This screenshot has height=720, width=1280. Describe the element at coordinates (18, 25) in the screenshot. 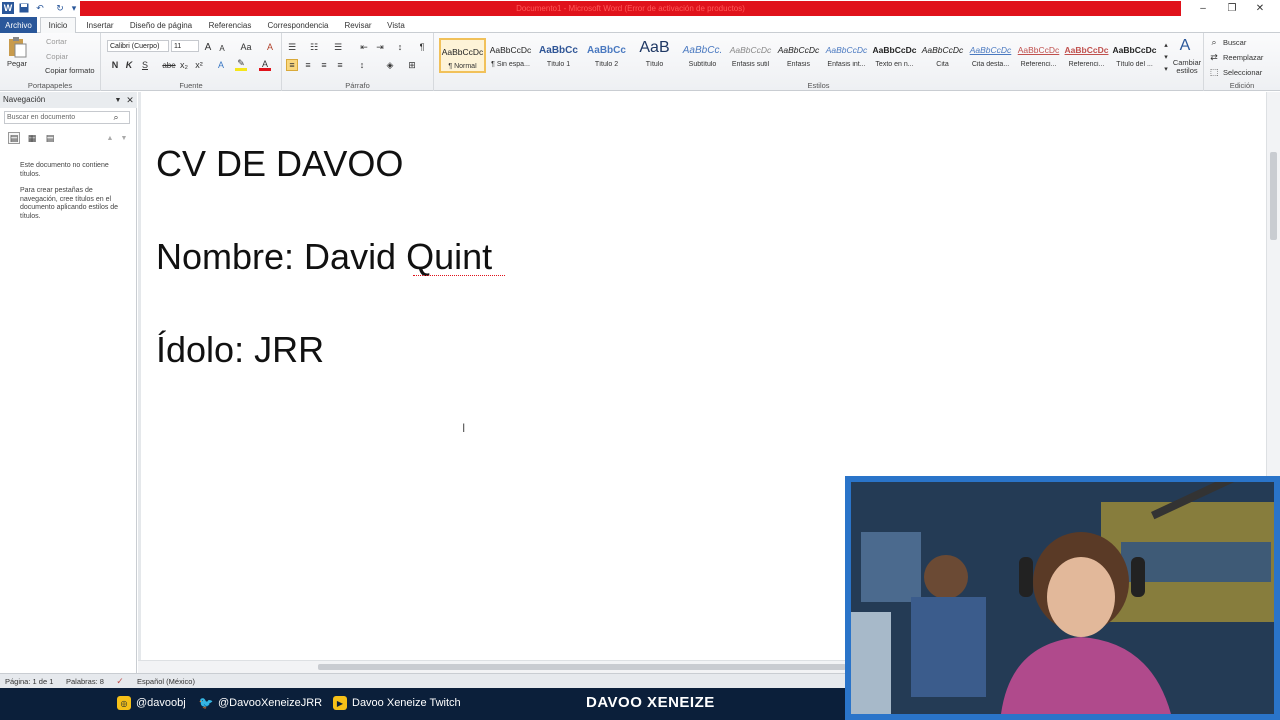

I see `tab-archivo: Archivo` at that location.